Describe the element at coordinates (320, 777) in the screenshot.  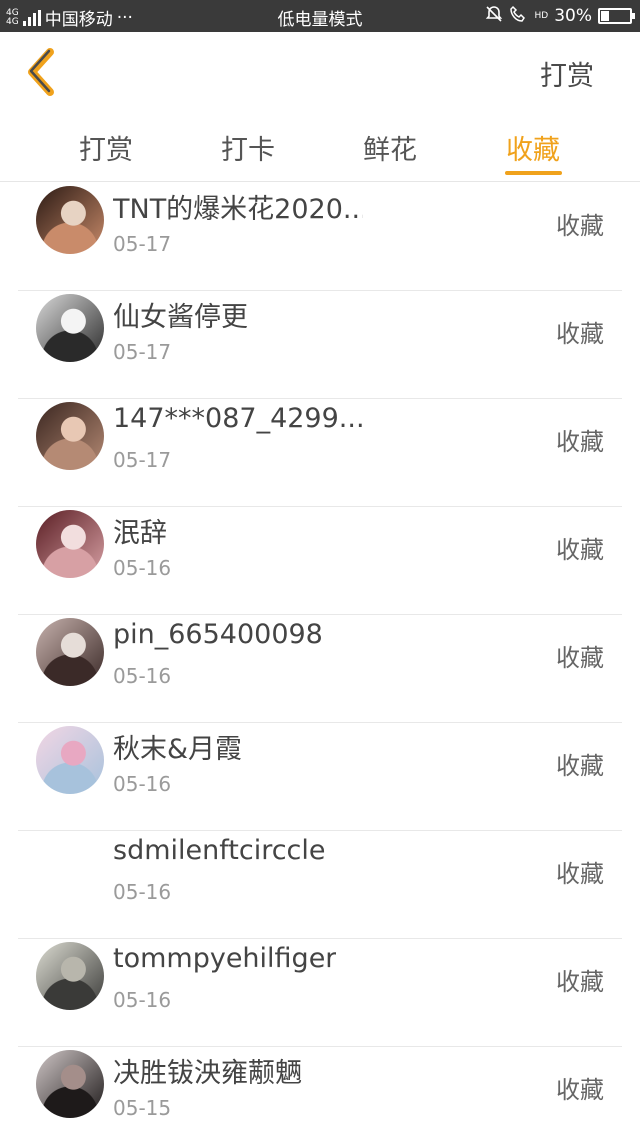
I see `list-item: 秋末&月霞 05-16 收藏` at that location.